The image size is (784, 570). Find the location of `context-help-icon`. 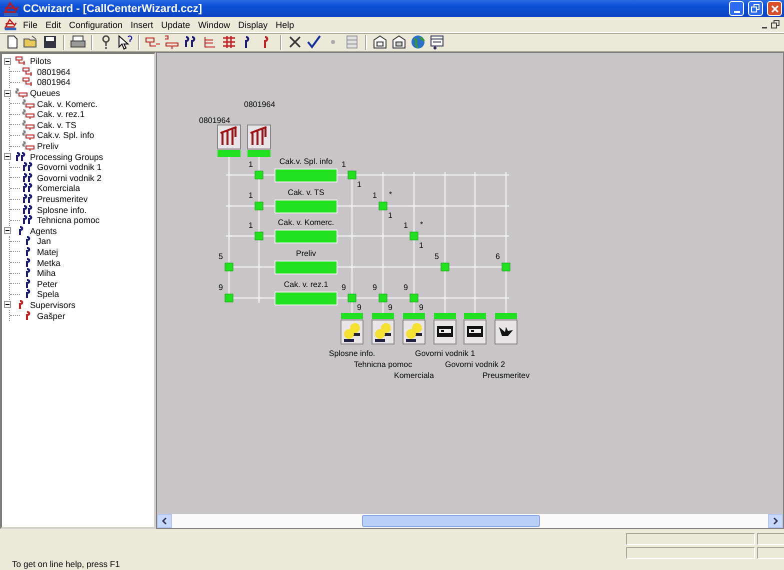

context-help-icon is located at coordinates (125, 42).